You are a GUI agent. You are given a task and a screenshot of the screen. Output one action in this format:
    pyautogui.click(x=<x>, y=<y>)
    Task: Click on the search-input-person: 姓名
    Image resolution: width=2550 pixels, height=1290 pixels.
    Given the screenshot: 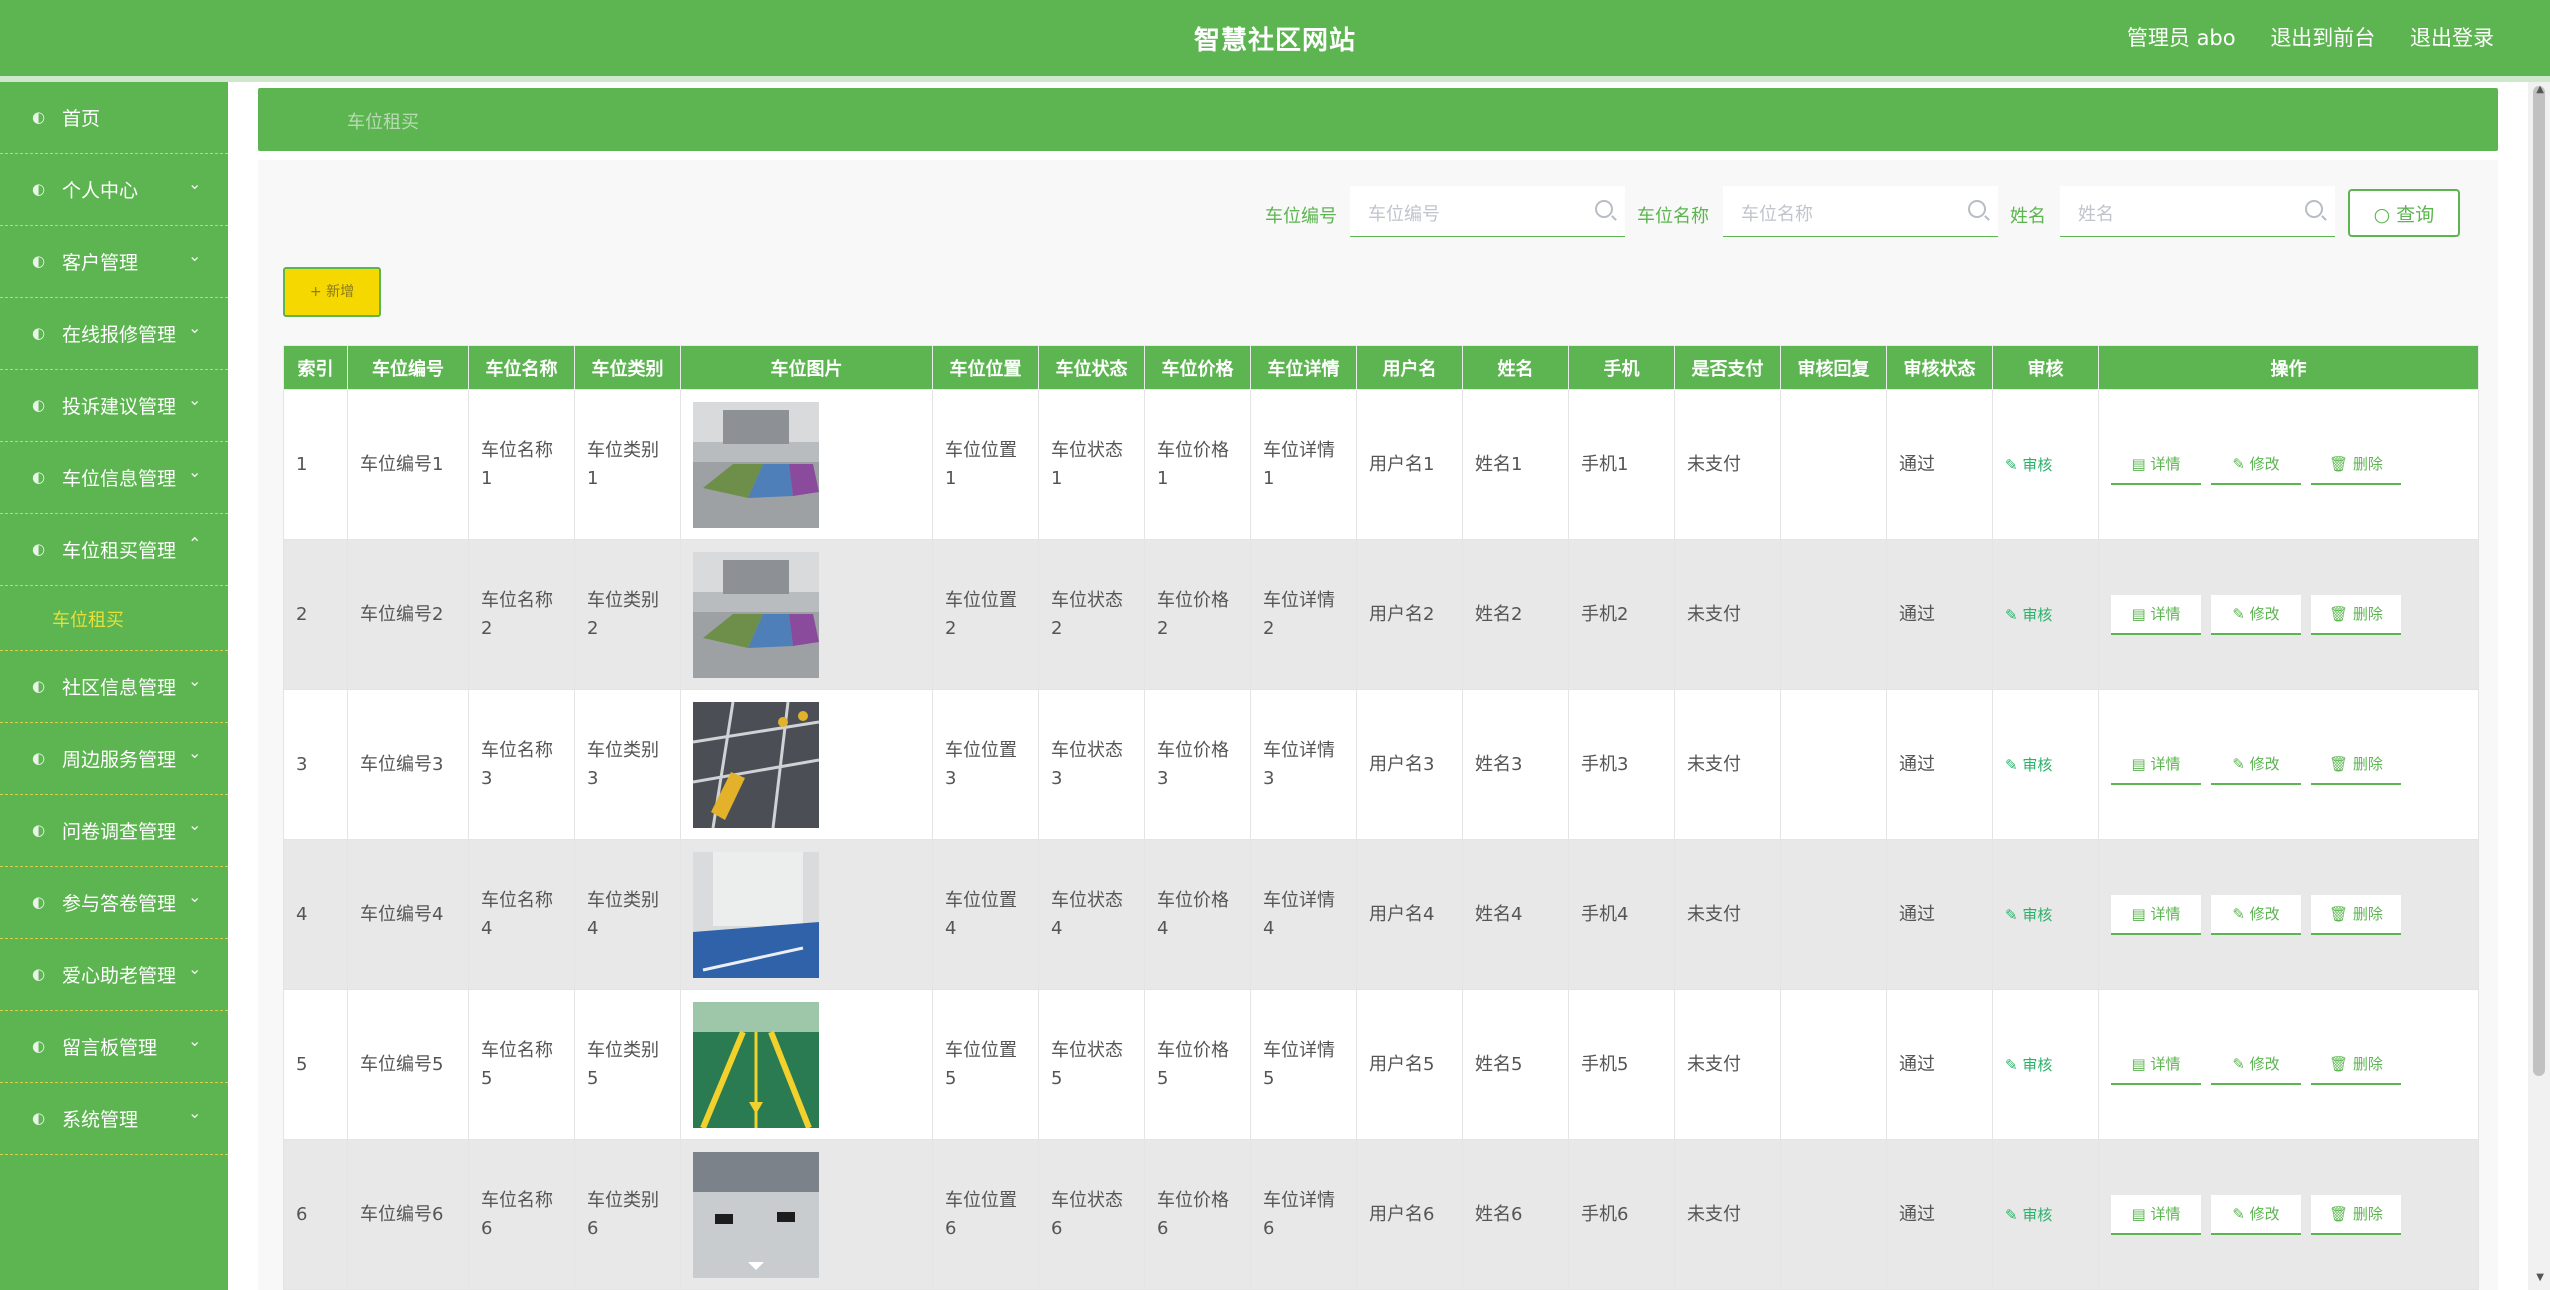 What is the action you would take?
    pyautogui.click(x=2197, y=211)
    